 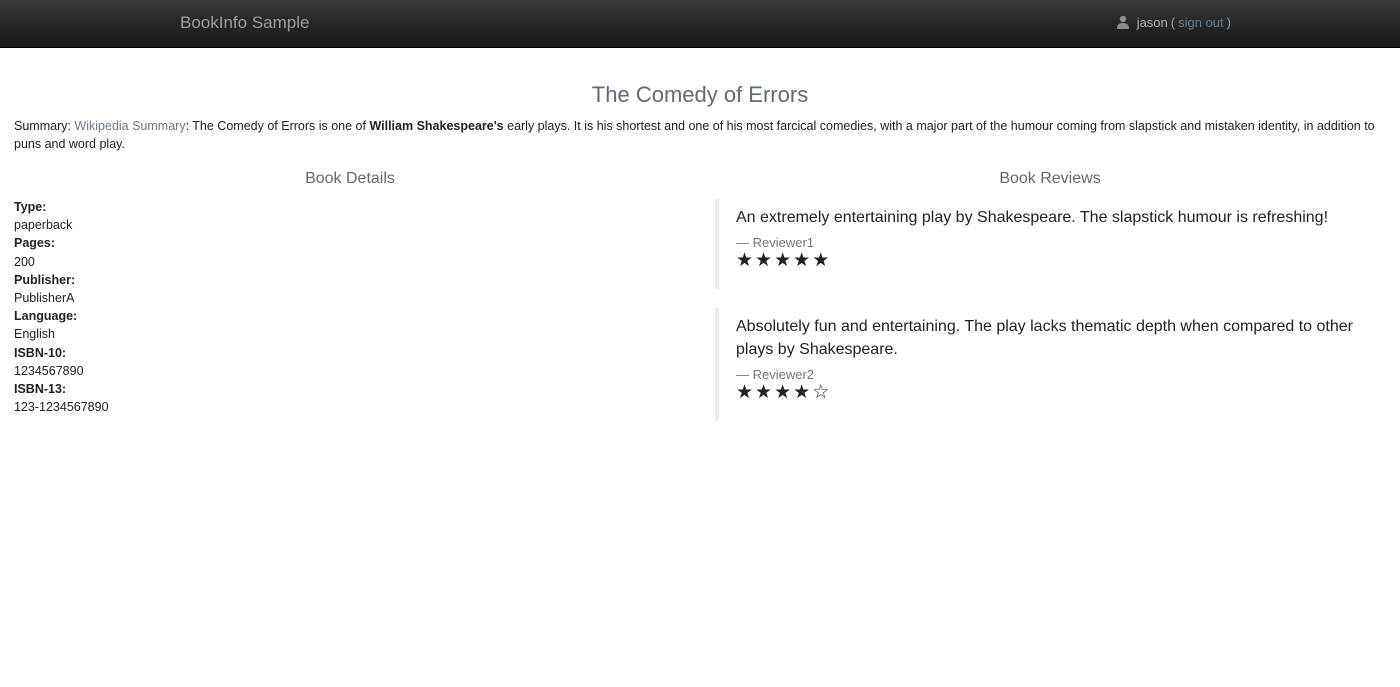 What do you see at coordinates (277, 126) in the screenshot?
I see `summary-text-1: : The Comedy of Errors is one of` at bounding box center [277, 126].